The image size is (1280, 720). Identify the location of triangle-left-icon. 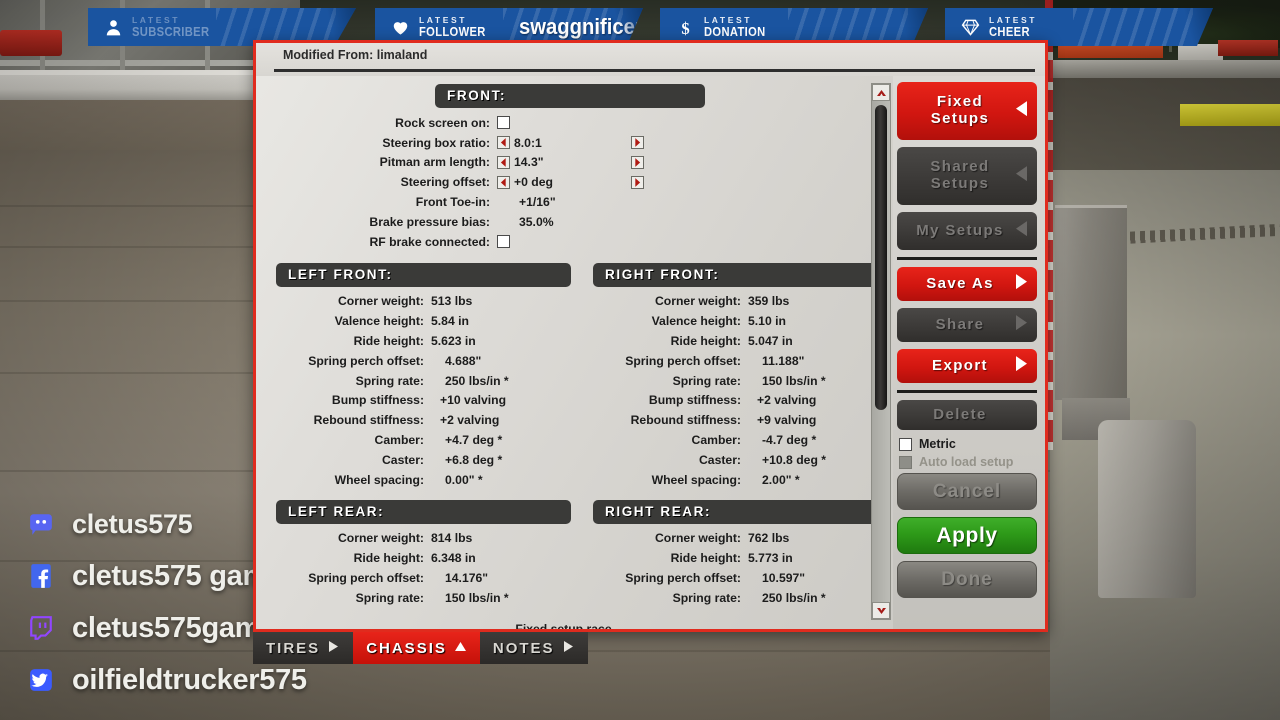
(1021, 176).